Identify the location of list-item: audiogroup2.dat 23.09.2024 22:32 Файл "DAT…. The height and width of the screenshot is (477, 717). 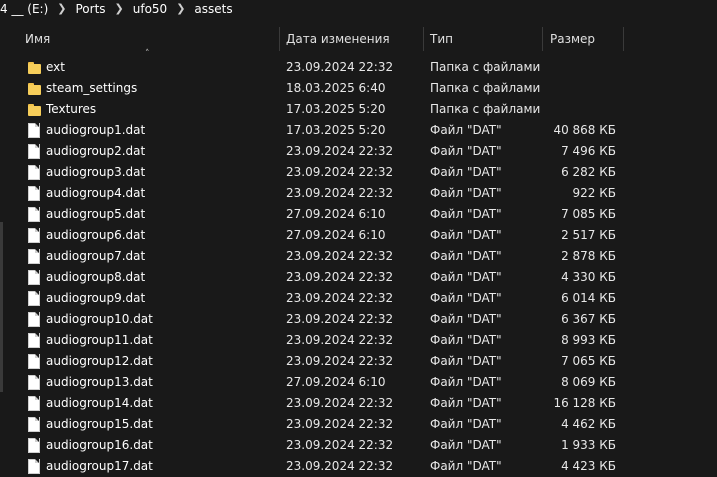
(358, 151).